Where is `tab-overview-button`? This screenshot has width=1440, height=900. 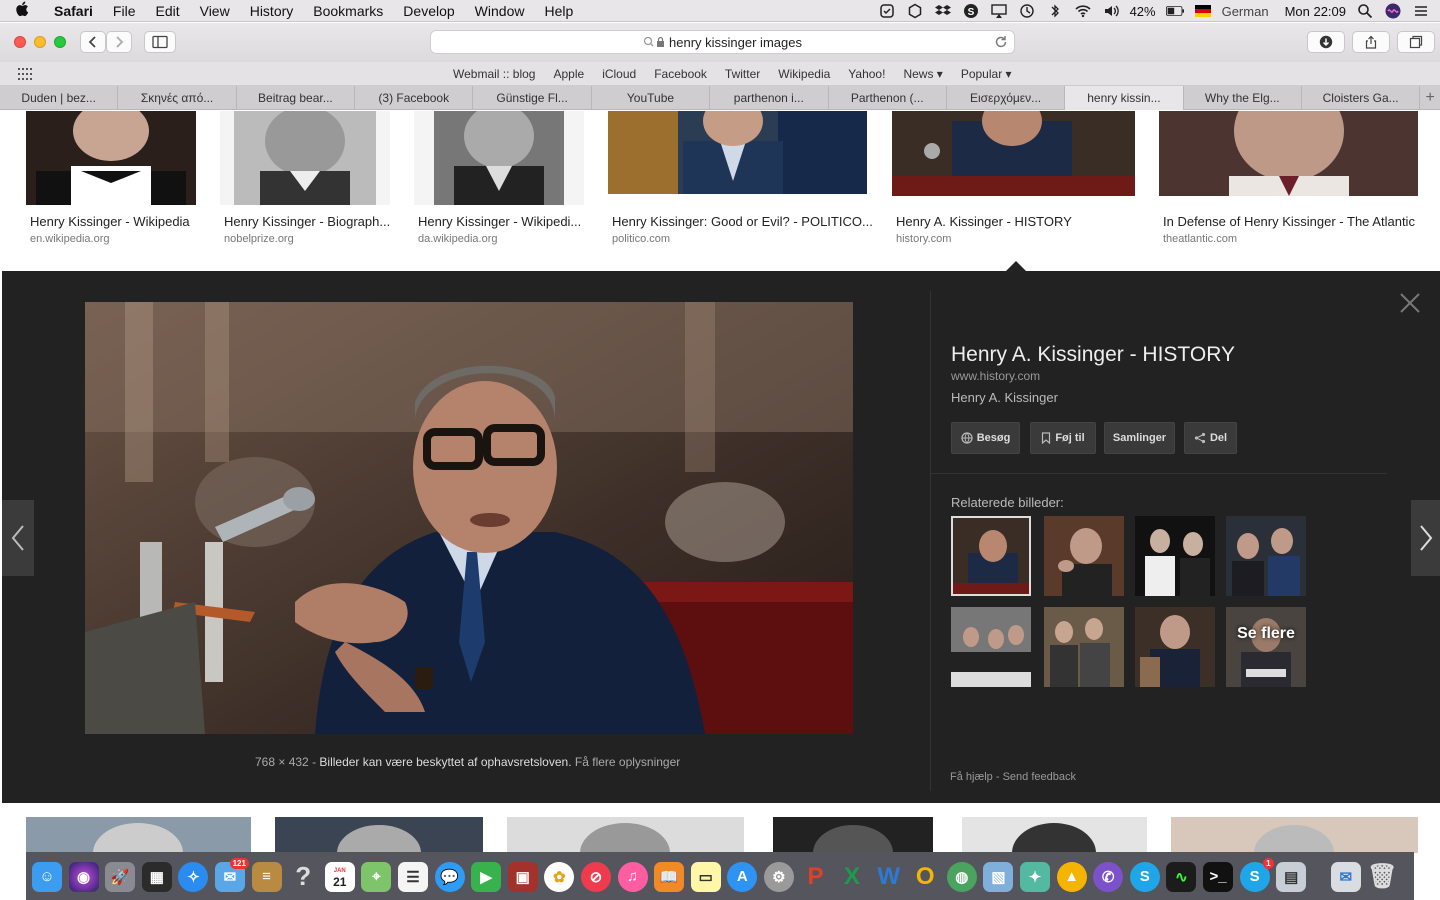
tab-overview-button is located at coordinates (1416, 42).